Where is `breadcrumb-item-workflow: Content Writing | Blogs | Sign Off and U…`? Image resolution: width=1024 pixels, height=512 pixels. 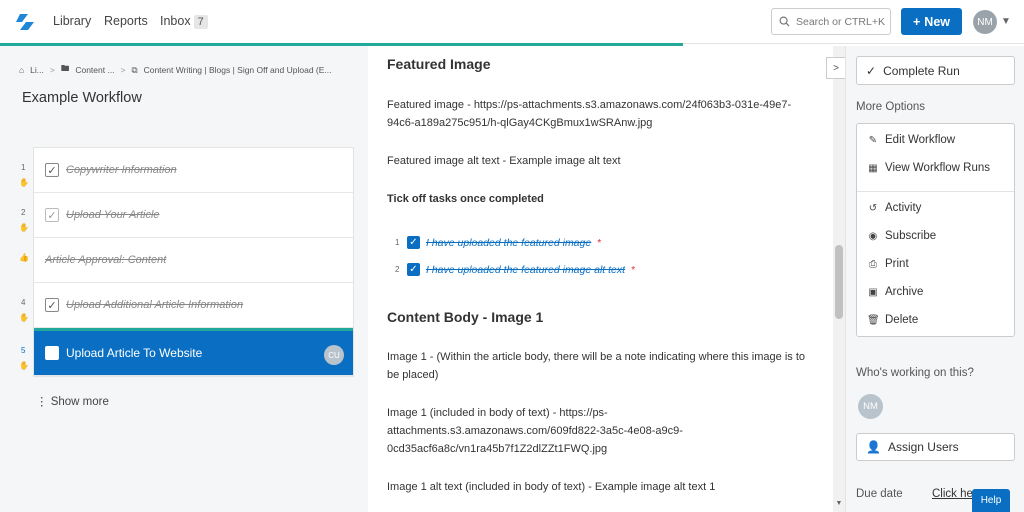
breadcrumb-item-workflow: Content Writing | Blogs | Sign Off and U… is located at coordinates (238, 70).